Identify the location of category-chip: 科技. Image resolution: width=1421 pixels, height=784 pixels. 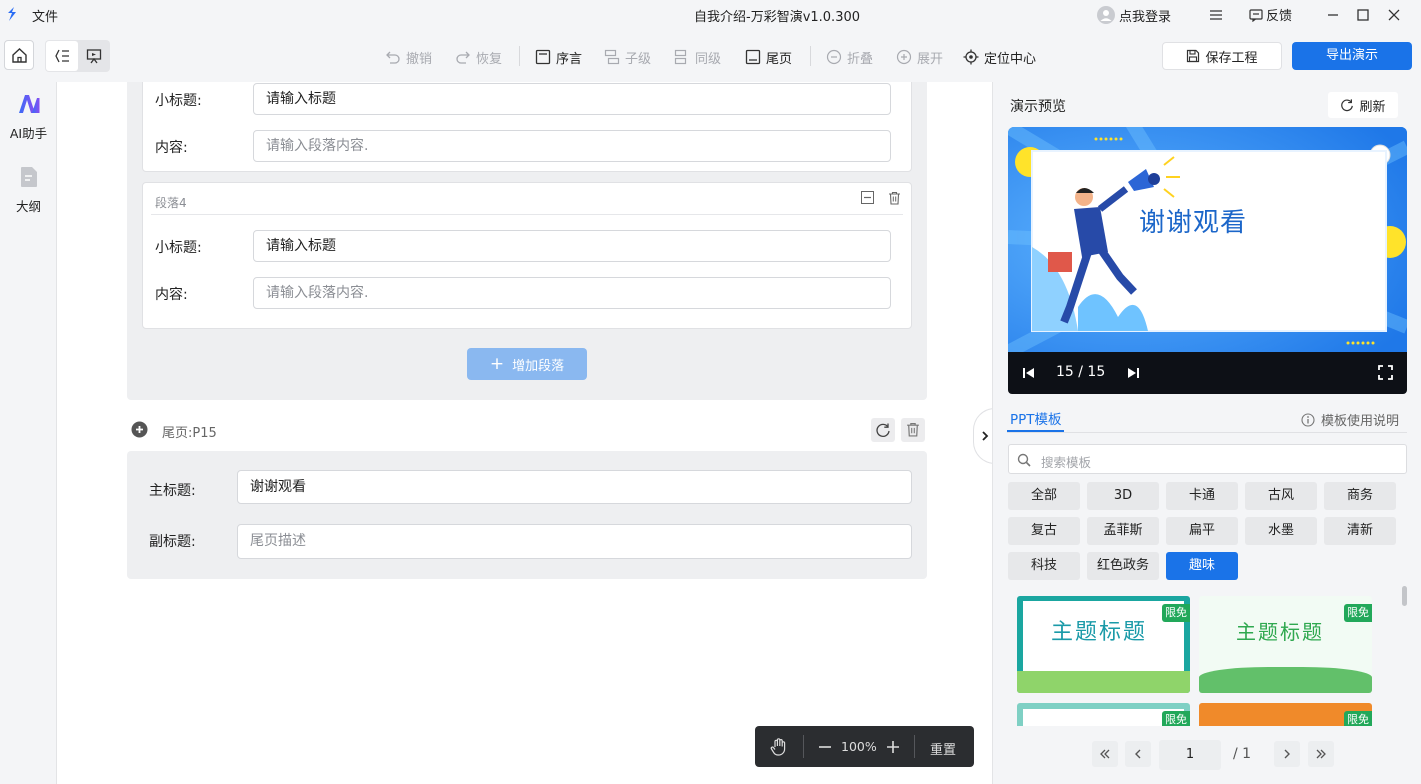
(1044, 566).